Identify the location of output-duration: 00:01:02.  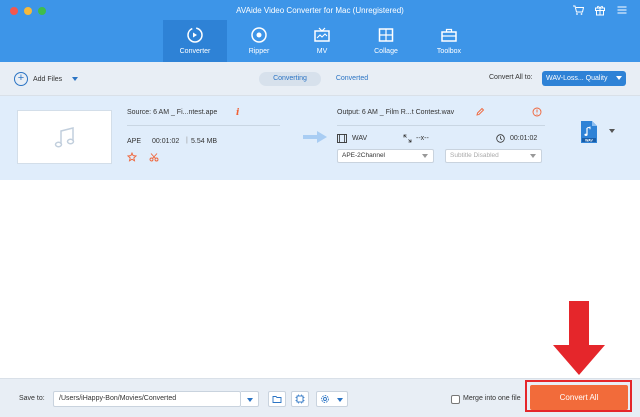
(524, 138).